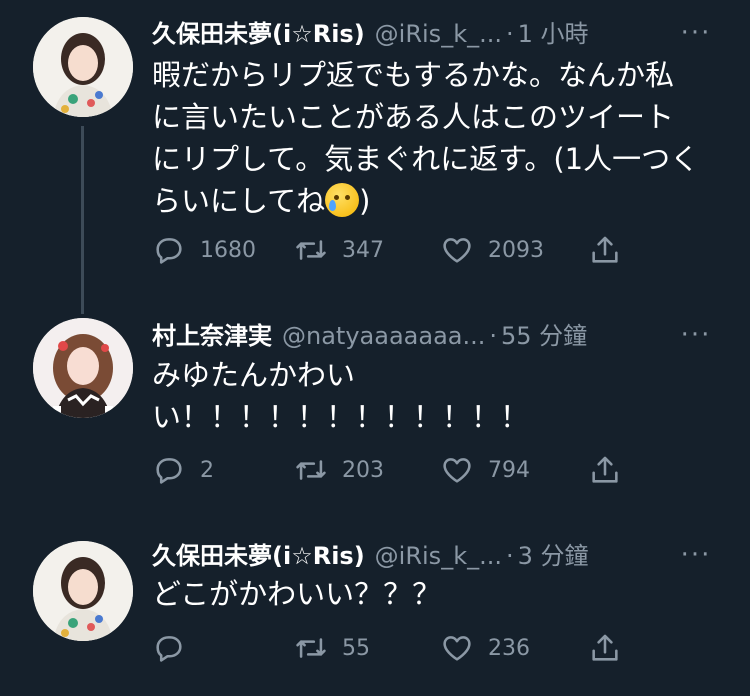  I want to click on timestamp: 3 分鐘, so click(553, 553).